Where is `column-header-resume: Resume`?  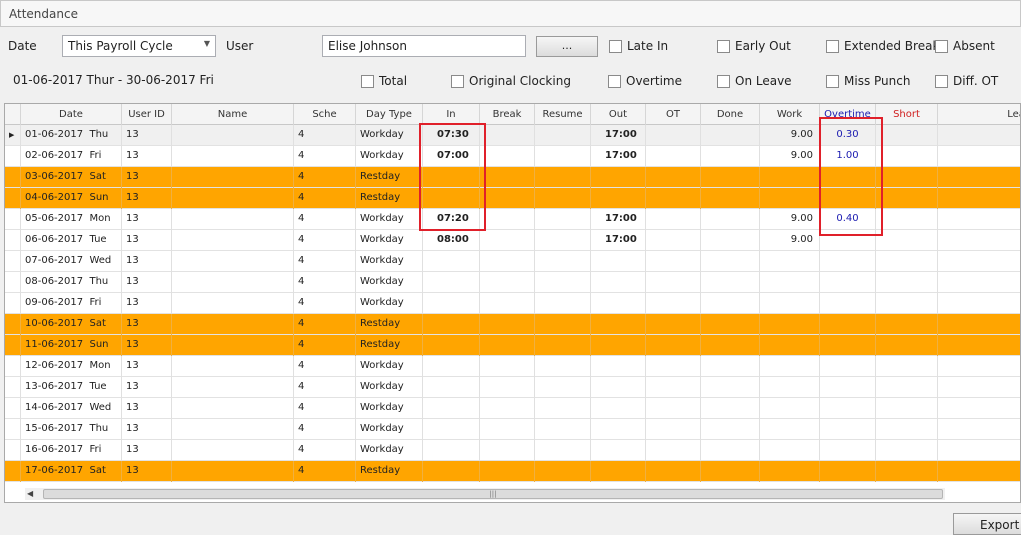 column-header-resume: Resume is located at coordinates (563, 114).